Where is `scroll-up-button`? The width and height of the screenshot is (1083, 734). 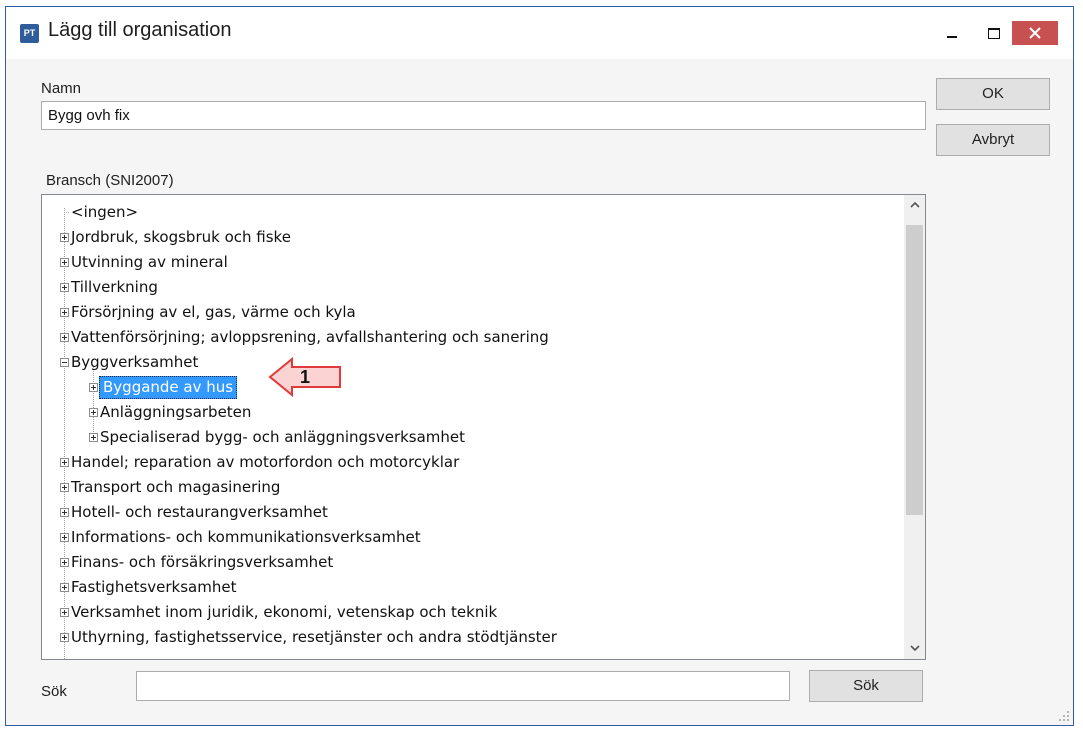 scroll-up-button is located at coordinates (914, 205).